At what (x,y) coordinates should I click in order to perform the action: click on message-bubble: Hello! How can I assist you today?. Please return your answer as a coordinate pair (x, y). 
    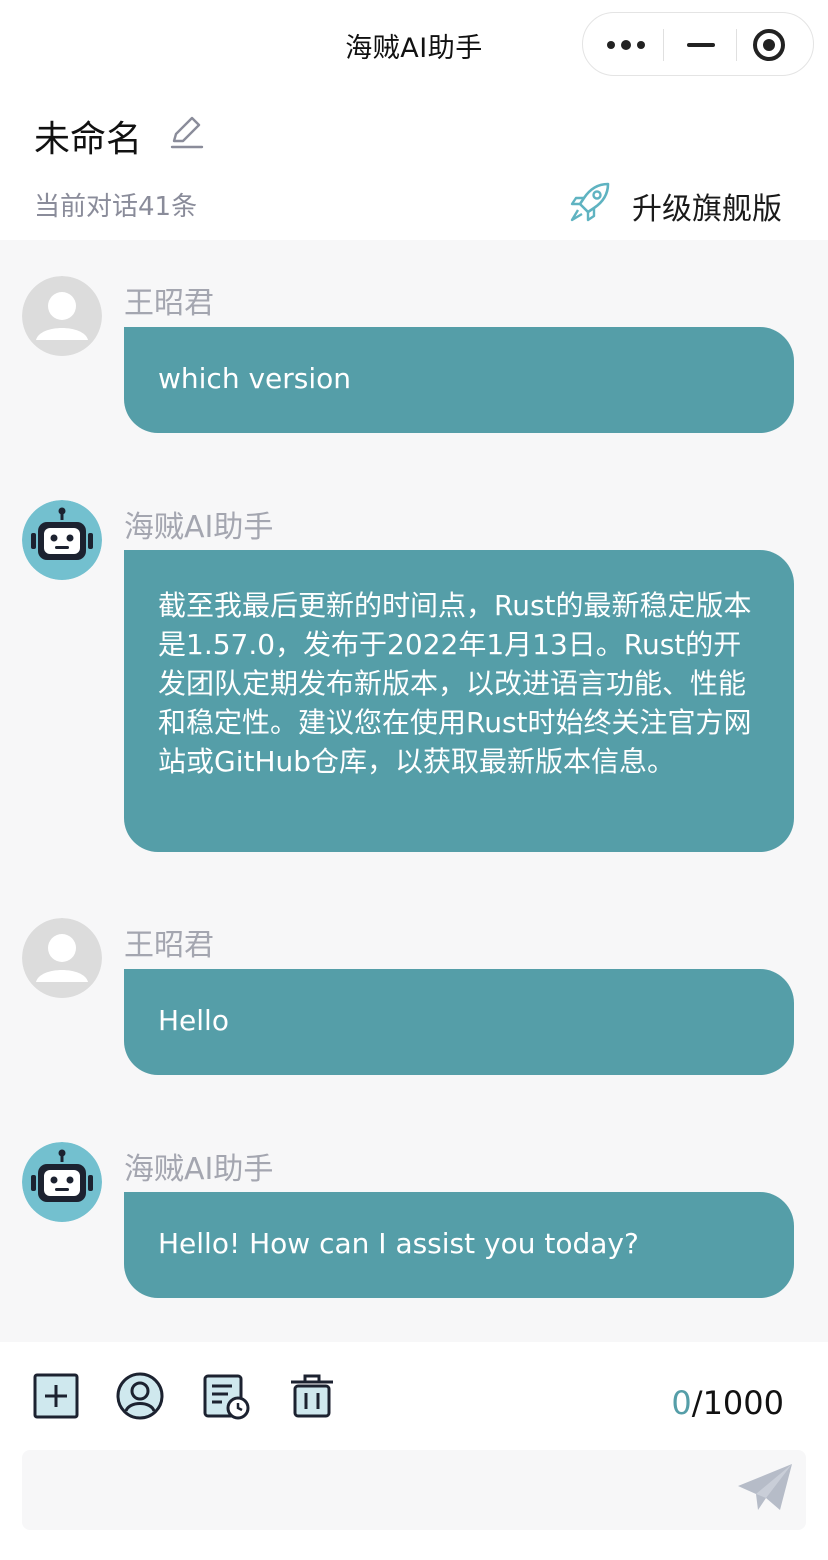
    Looking at the image, I should click on (459, 1245).